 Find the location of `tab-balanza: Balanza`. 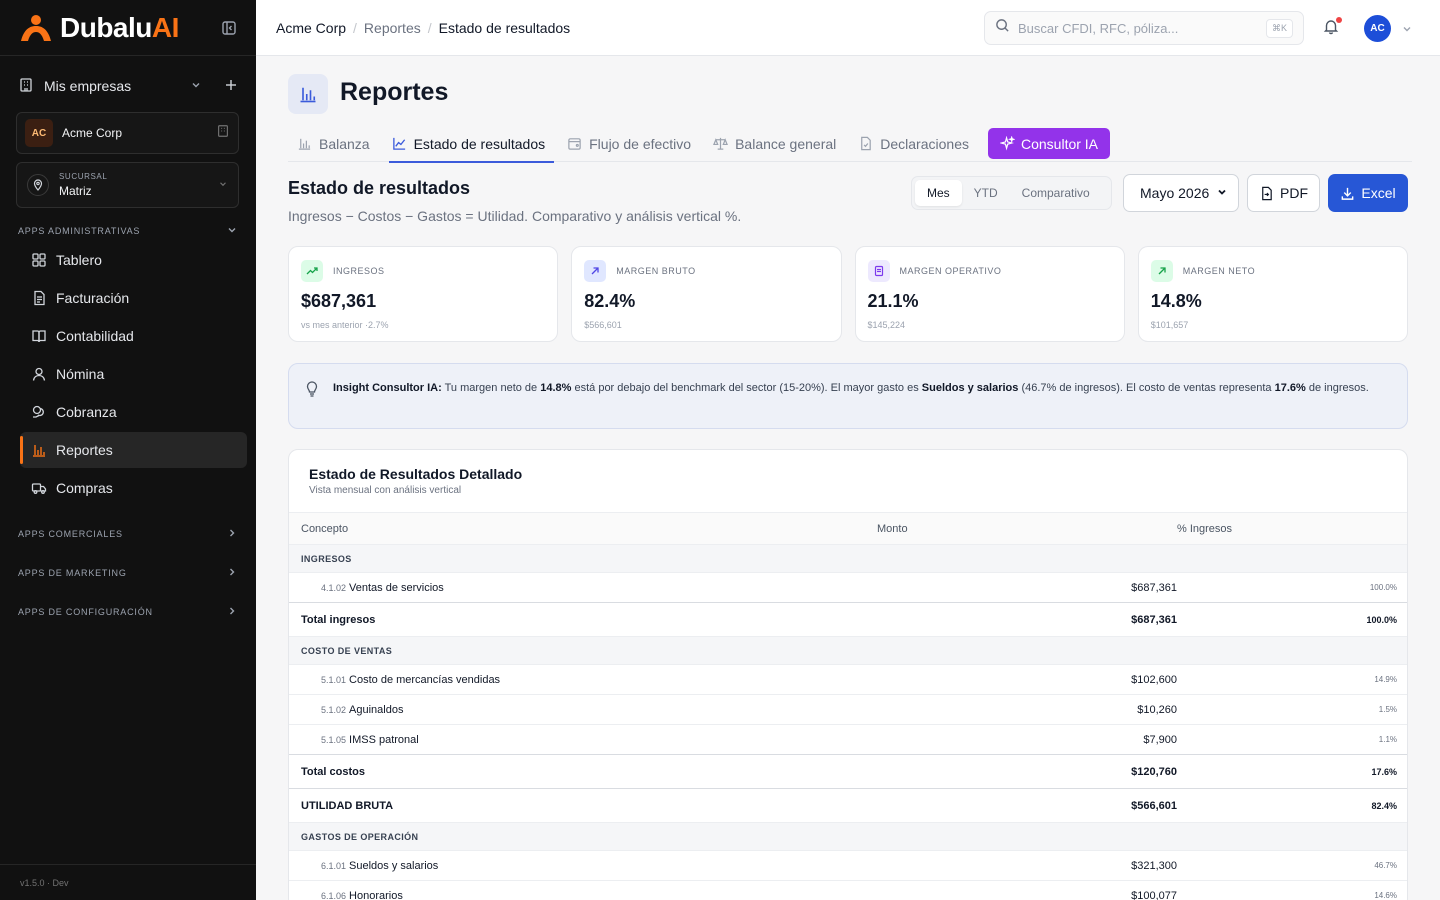

tab-balanza: Balanza is located at coordinates (333, 144).